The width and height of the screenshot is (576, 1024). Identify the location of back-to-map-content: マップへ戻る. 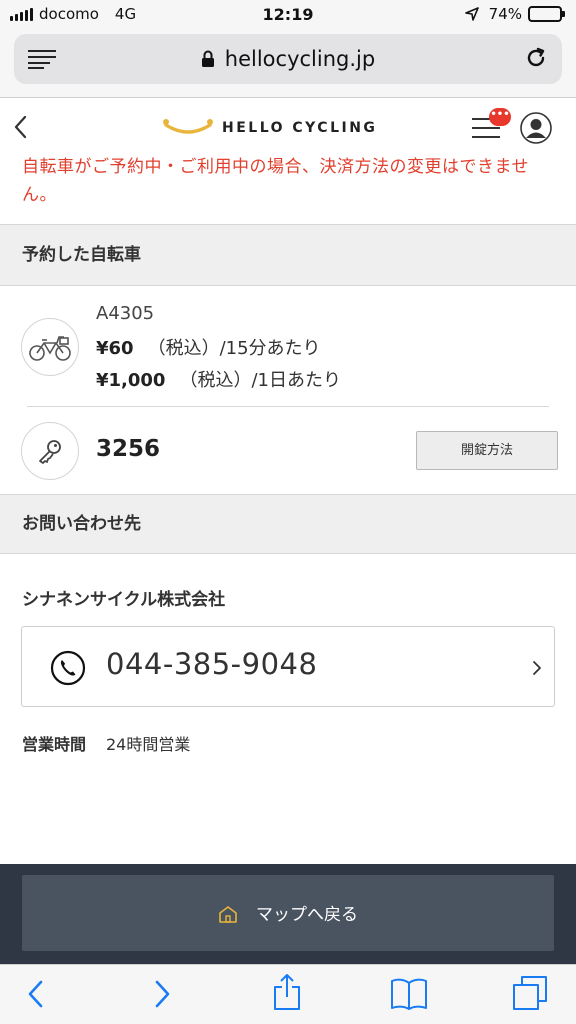
(288, 912).